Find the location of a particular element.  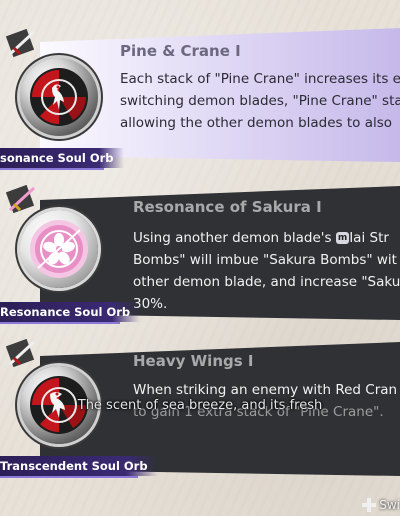

dpad-icon is located at coordinates (369, 505).